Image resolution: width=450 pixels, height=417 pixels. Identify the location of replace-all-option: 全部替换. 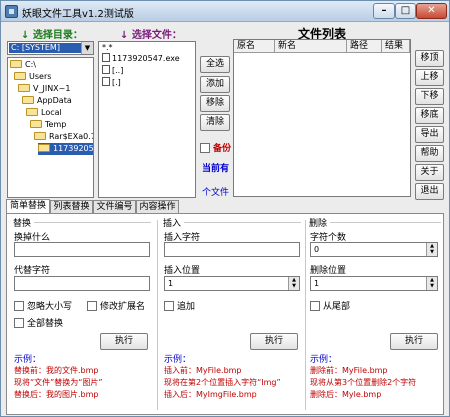
(38, 322).